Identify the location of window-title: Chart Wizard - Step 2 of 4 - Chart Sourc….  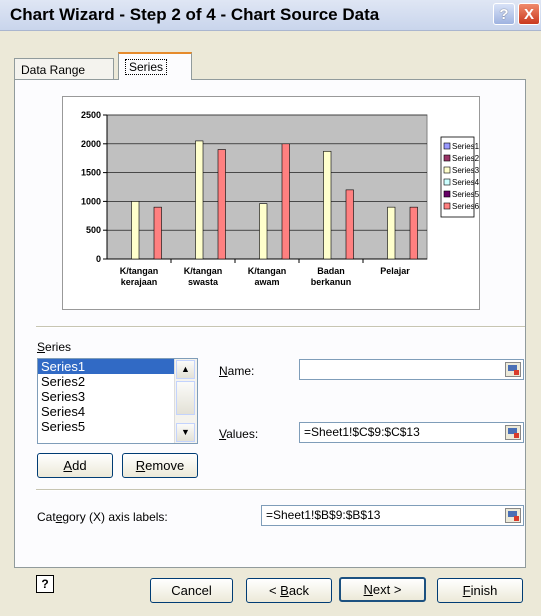
(195, 14).